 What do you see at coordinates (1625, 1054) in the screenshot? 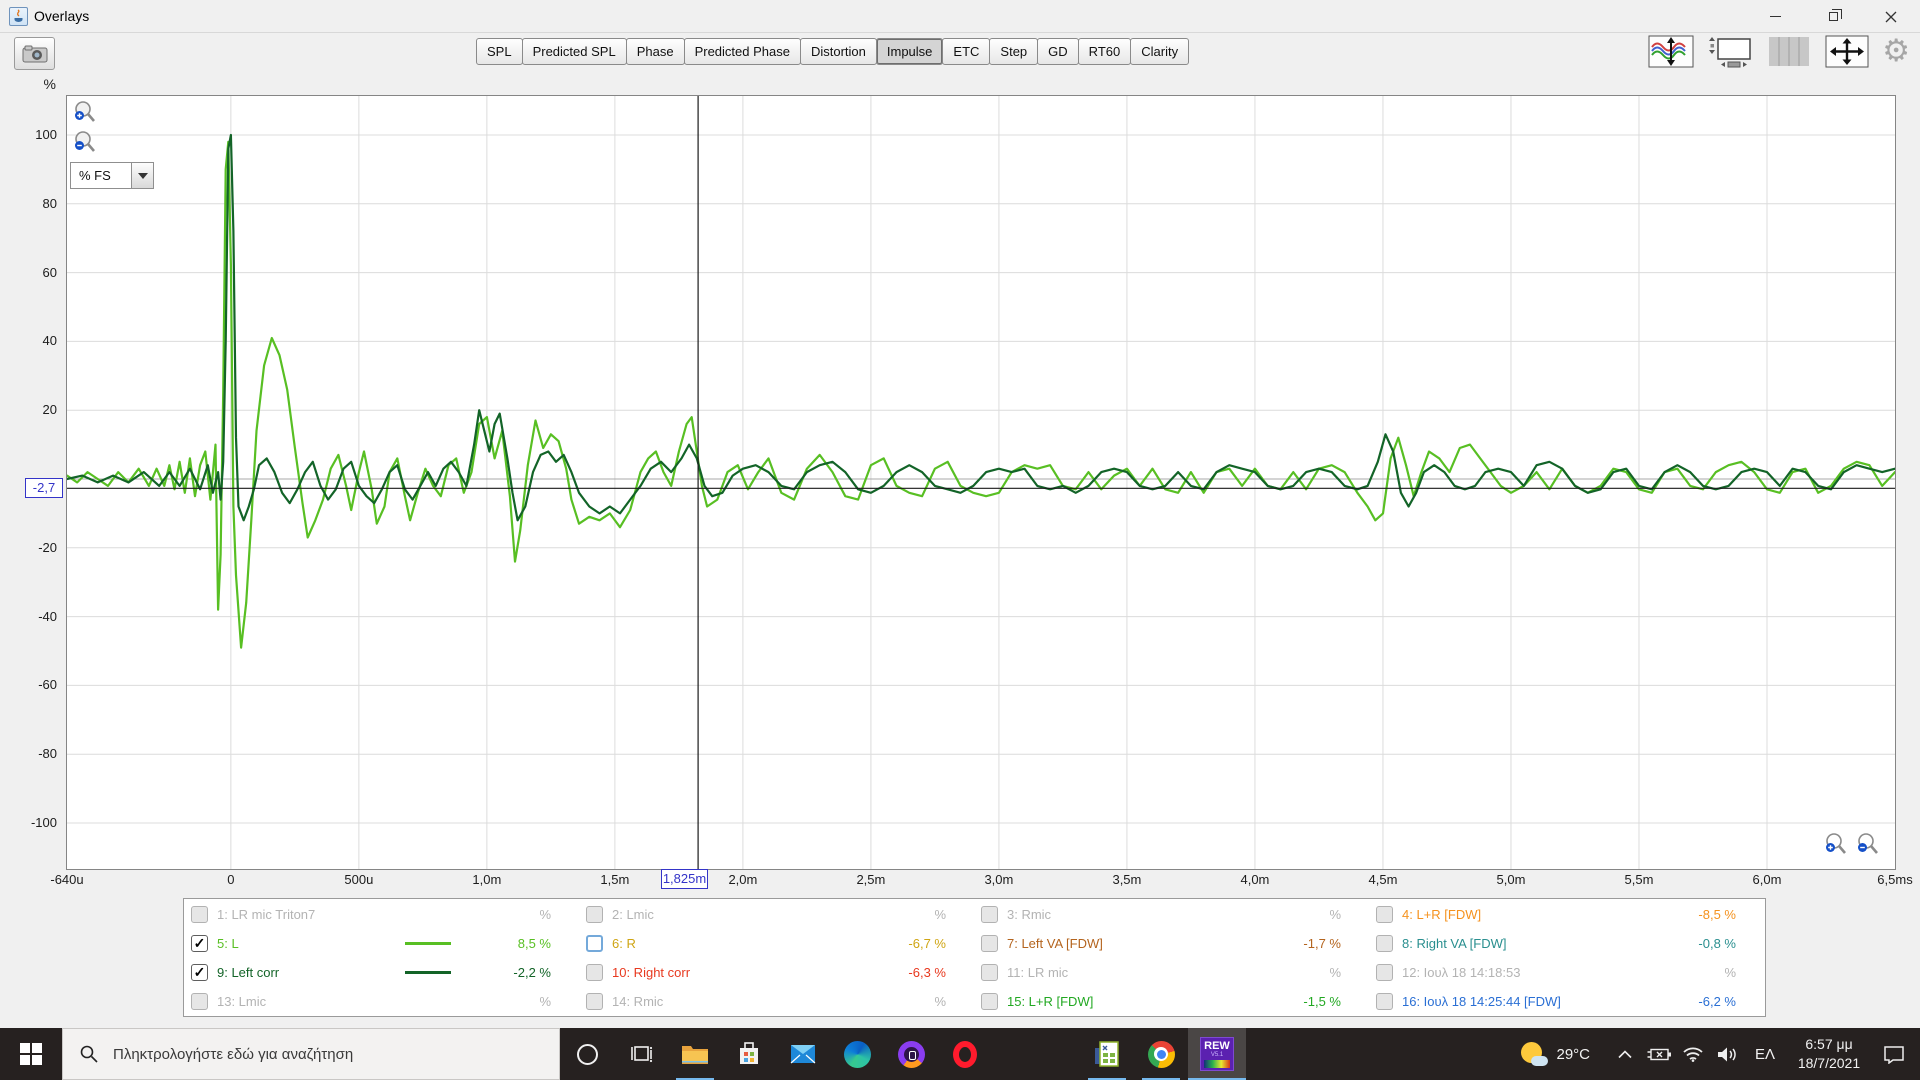
I see `tray-expand-button` at bounding box center [1625, 1054].